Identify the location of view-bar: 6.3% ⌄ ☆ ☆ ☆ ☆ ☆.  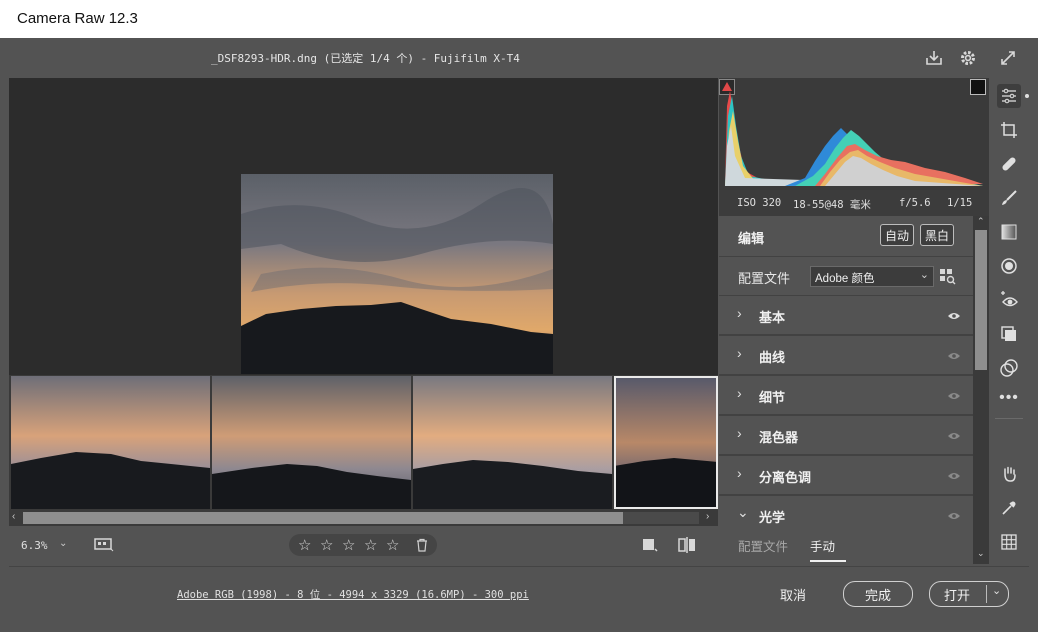
(363, 546).